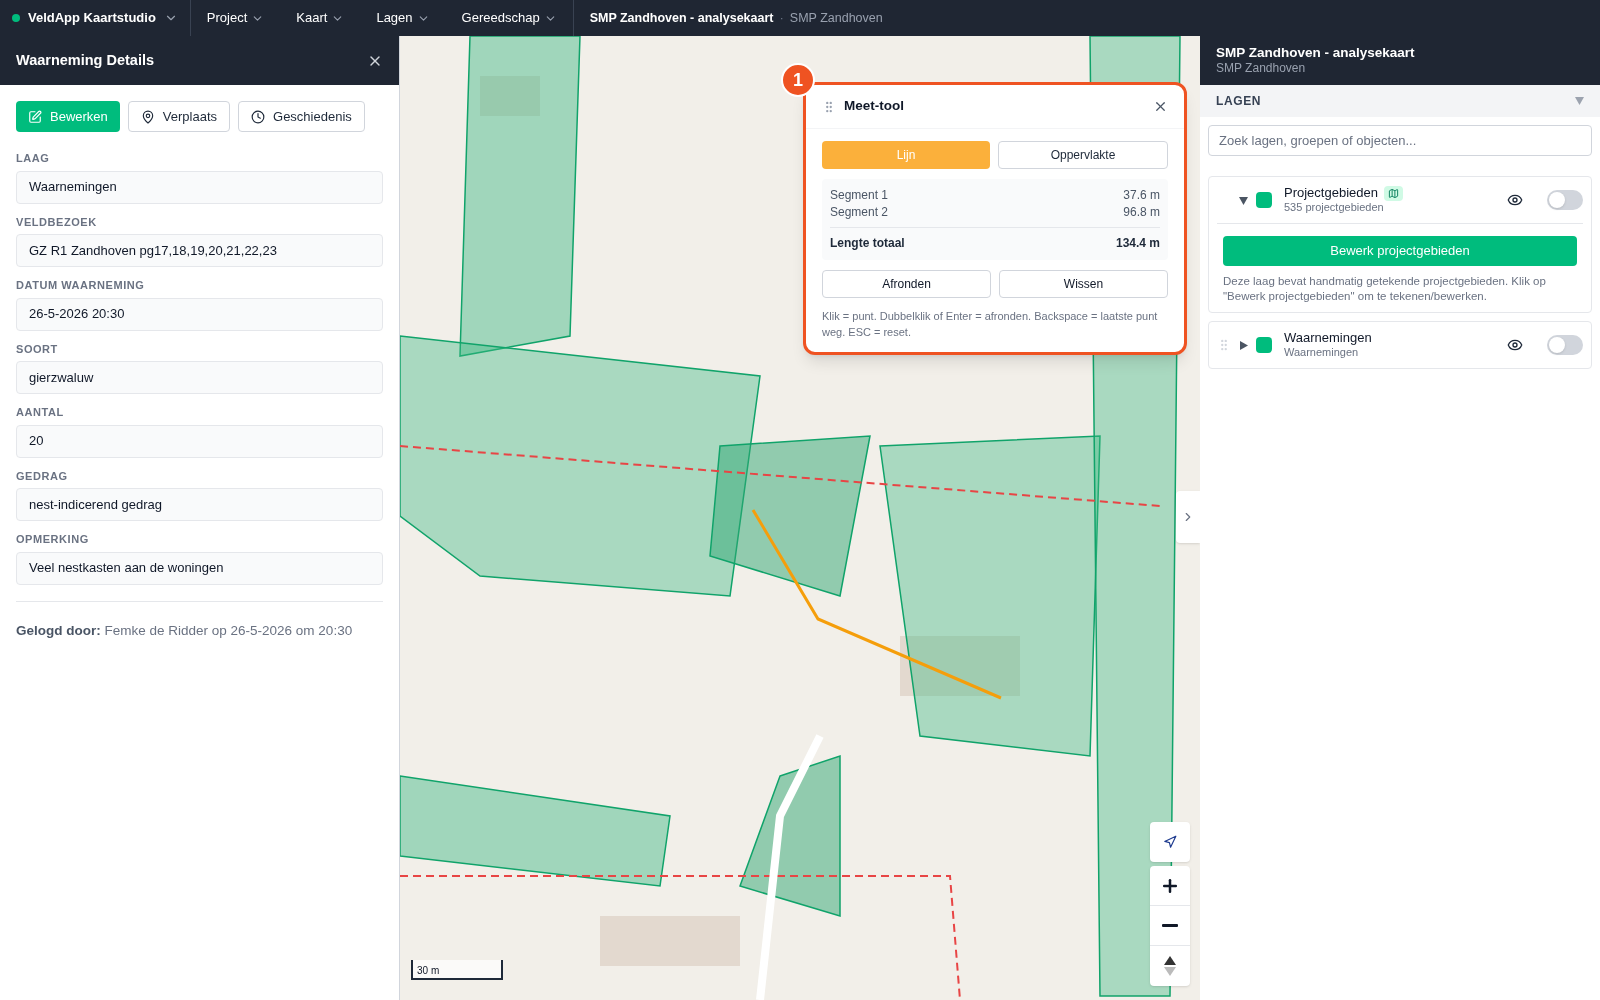 This screenshot has height=1000, width=1600. I want to click on tool-title: Meet-tool, so click(874, 106).